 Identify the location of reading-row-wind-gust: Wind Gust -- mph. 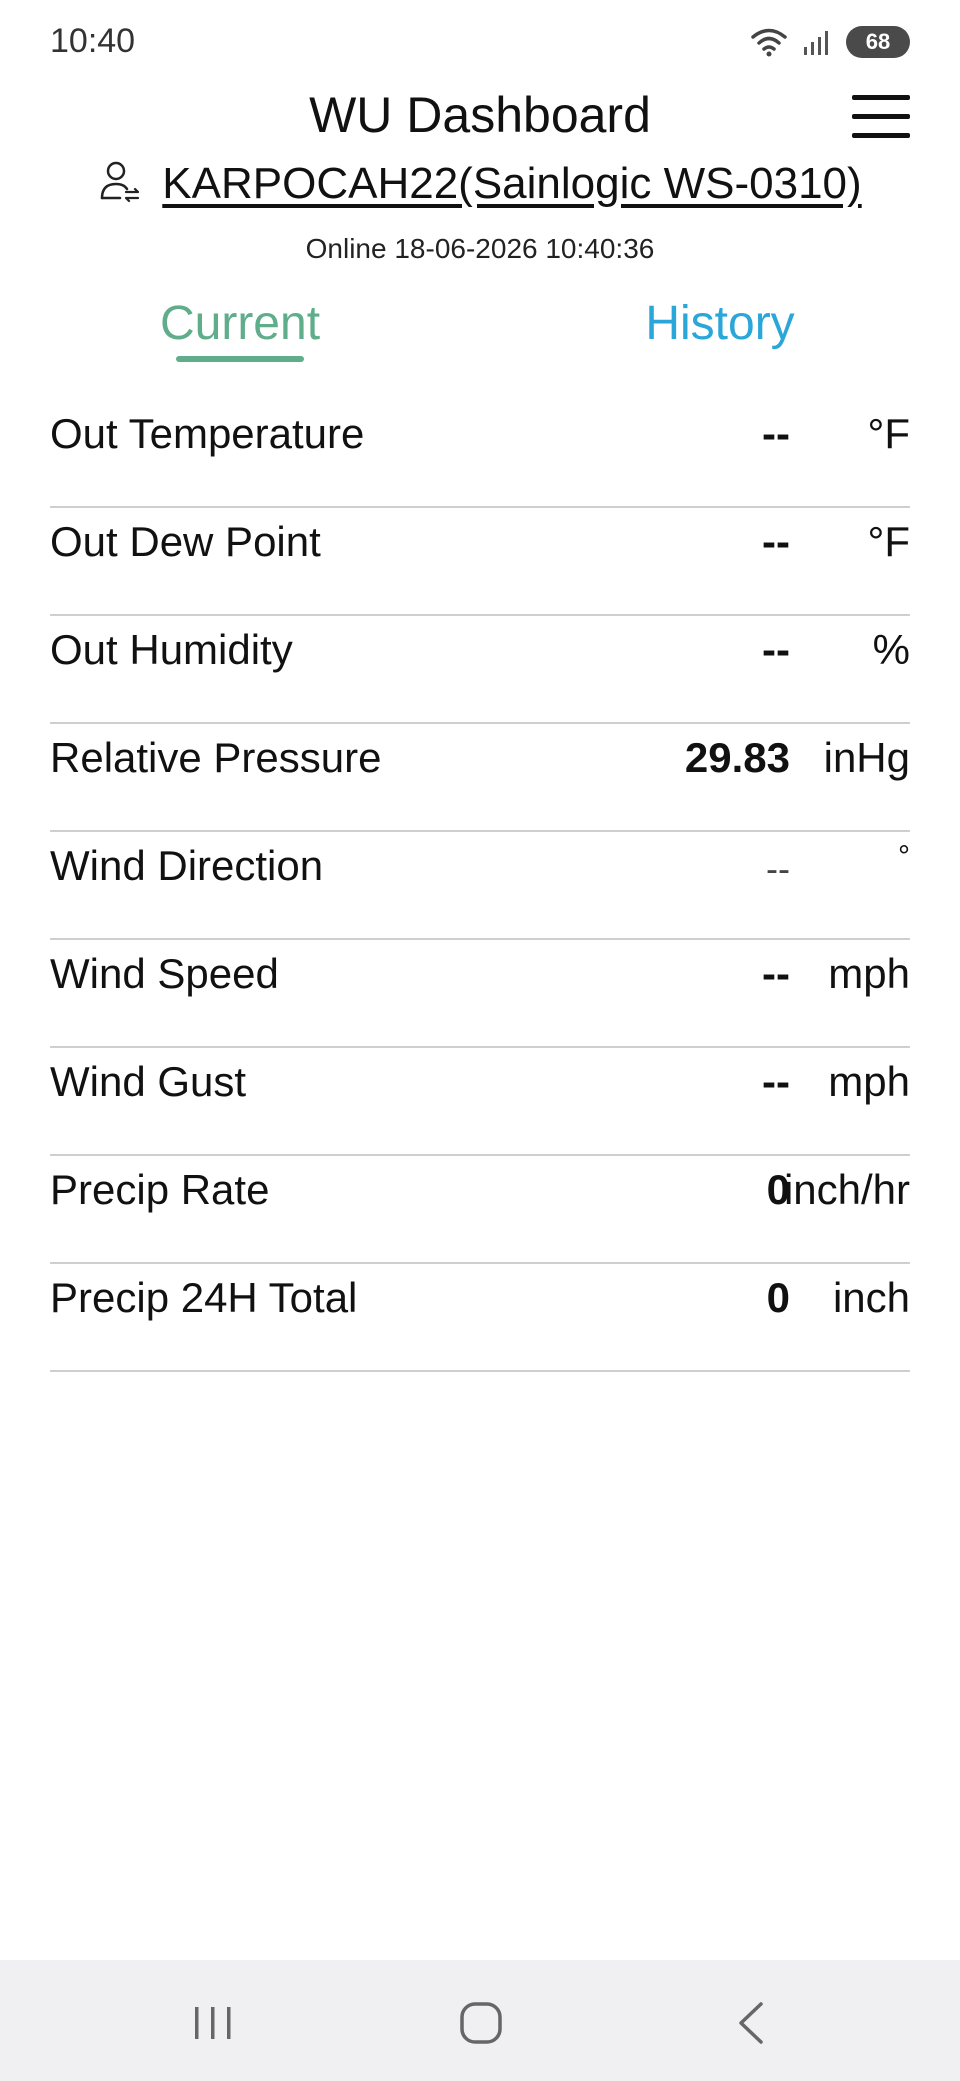
(480, 1102).